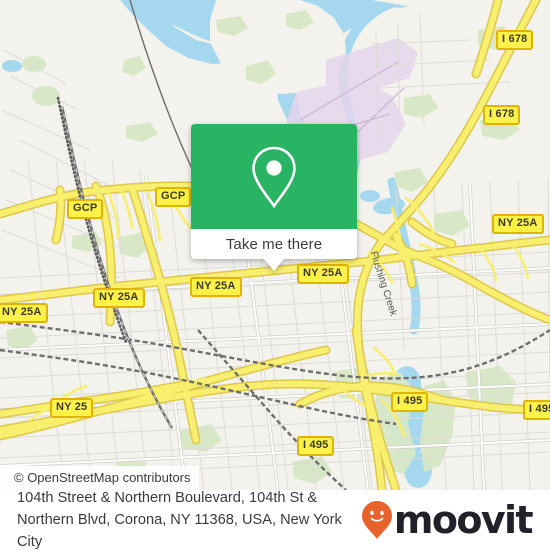 This screenshot has width=550, height=550. I want to click on road-shield-ny25a-mid: NY 25A, so click(323, 274).